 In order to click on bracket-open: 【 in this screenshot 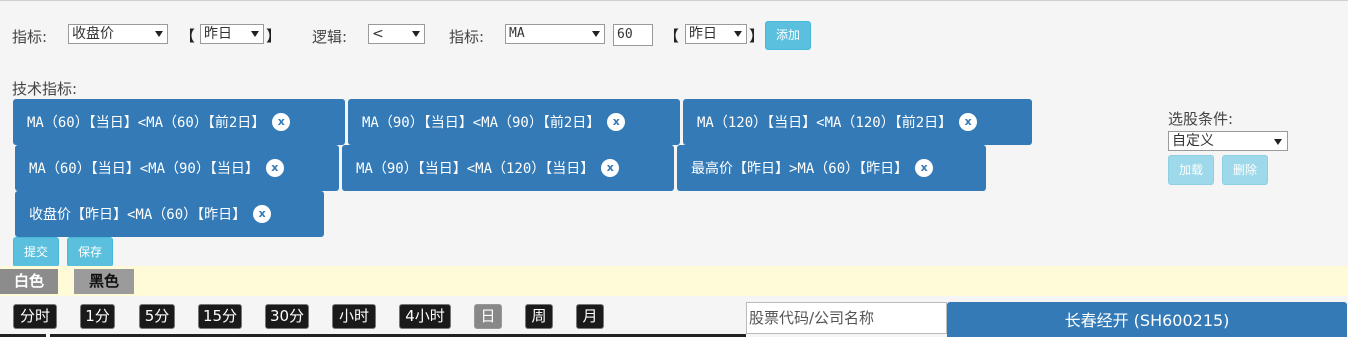, I will do `click(188, 36)`.